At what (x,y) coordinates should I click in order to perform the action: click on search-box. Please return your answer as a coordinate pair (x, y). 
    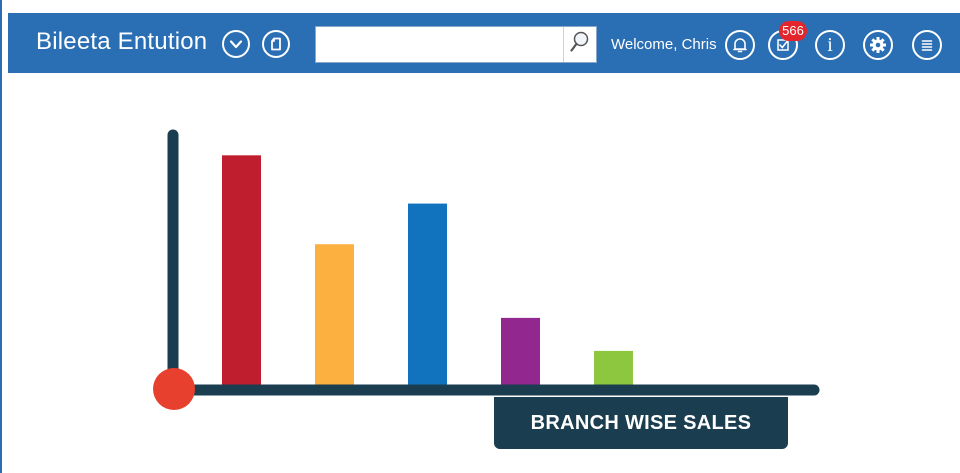
    Looking at the image, I should click on (456, 44).